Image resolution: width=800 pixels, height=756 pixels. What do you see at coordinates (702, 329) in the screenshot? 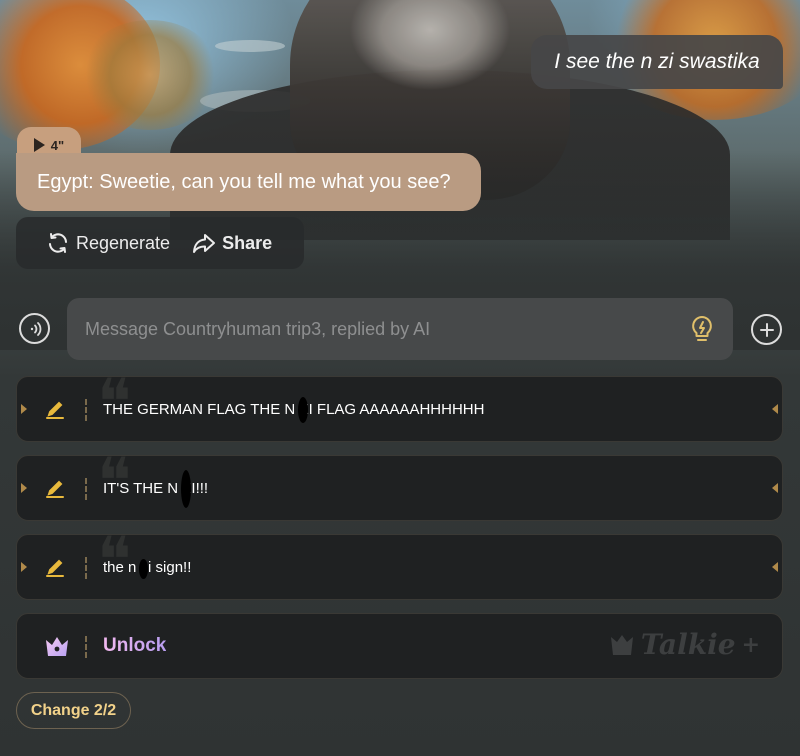
I see `lightbulb-icon` at bounding box center [702, 329].